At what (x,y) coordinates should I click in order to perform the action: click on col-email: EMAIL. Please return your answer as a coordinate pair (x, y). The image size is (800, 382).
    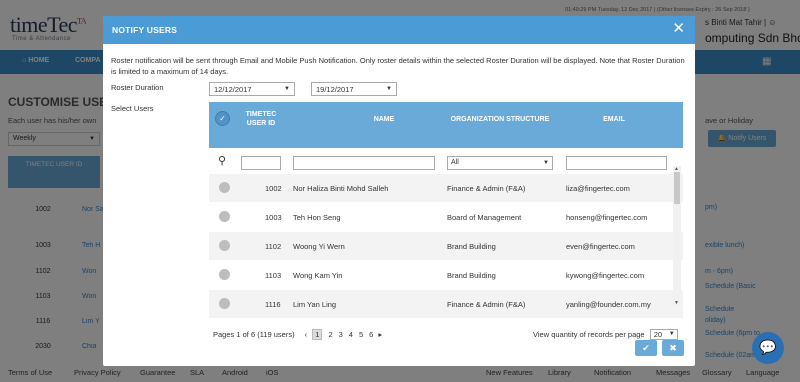
    Looking at the image, I should click on (614, 119).